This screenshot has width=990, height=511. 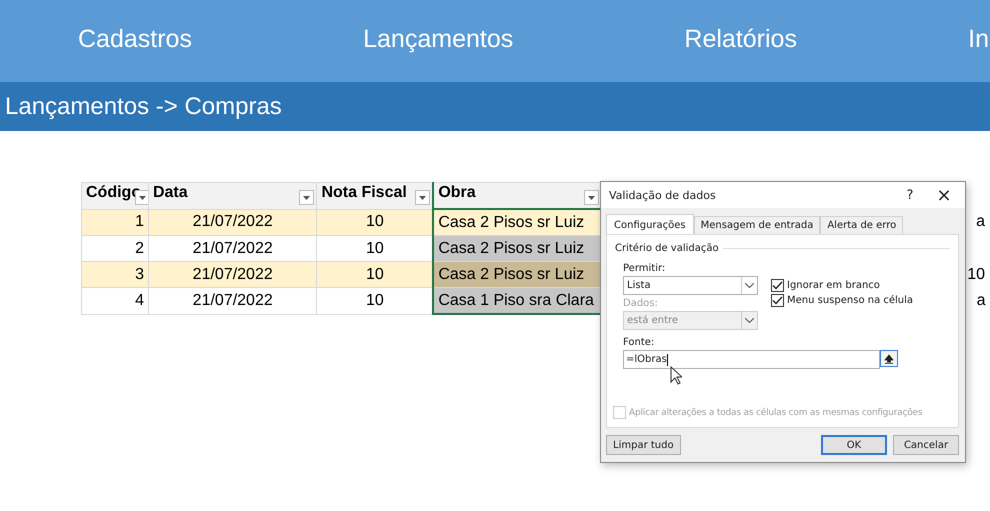 What do you see at coordinates (639, 342) in the screenshot?
I see `field-label: Fonte:` at bounding box center [639, 342].